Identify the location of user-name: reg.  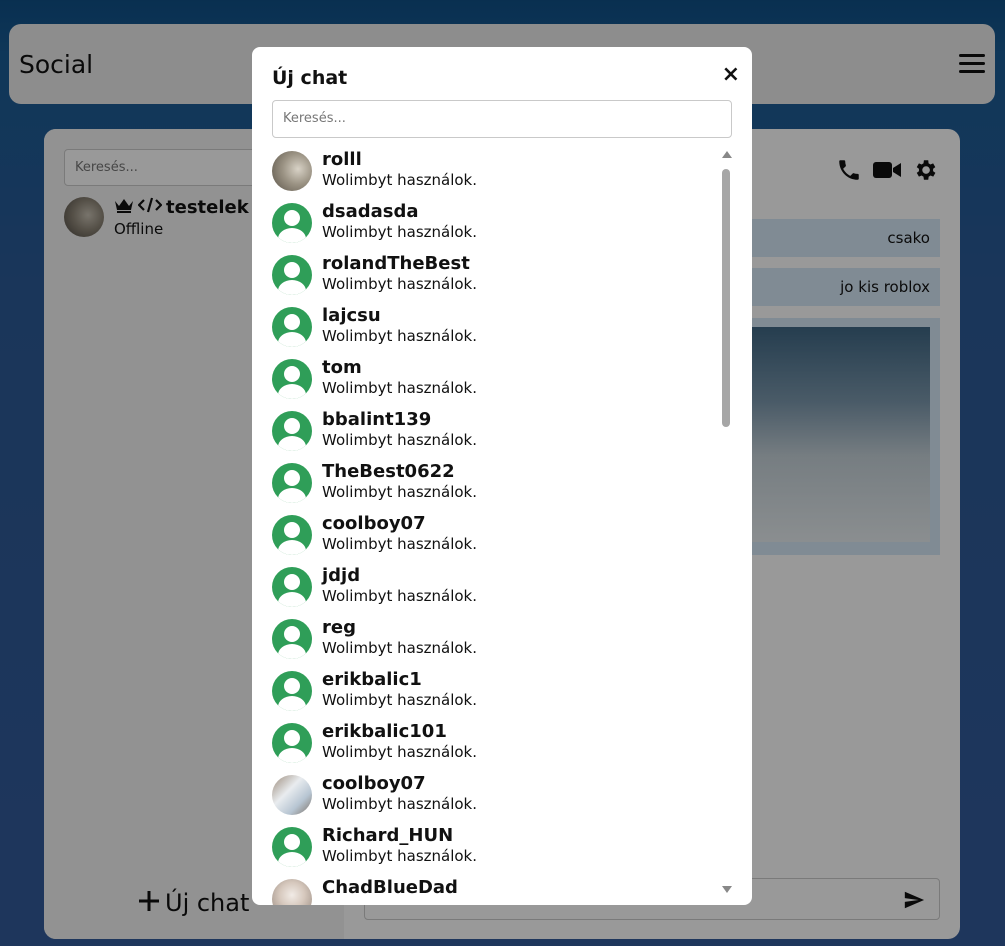
(339, 627).